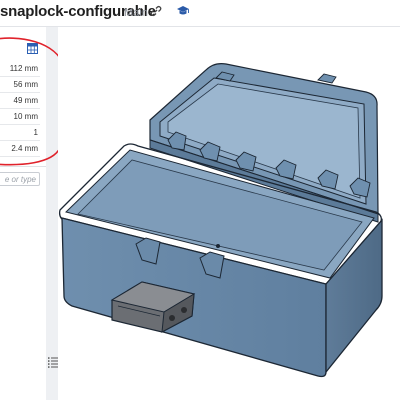 The height and width of the screenshot is (400, 400). What do you see at coordinates (20, 179) in the screenshot?
I see `search-input: e or type` at bounding box center [20, 179].